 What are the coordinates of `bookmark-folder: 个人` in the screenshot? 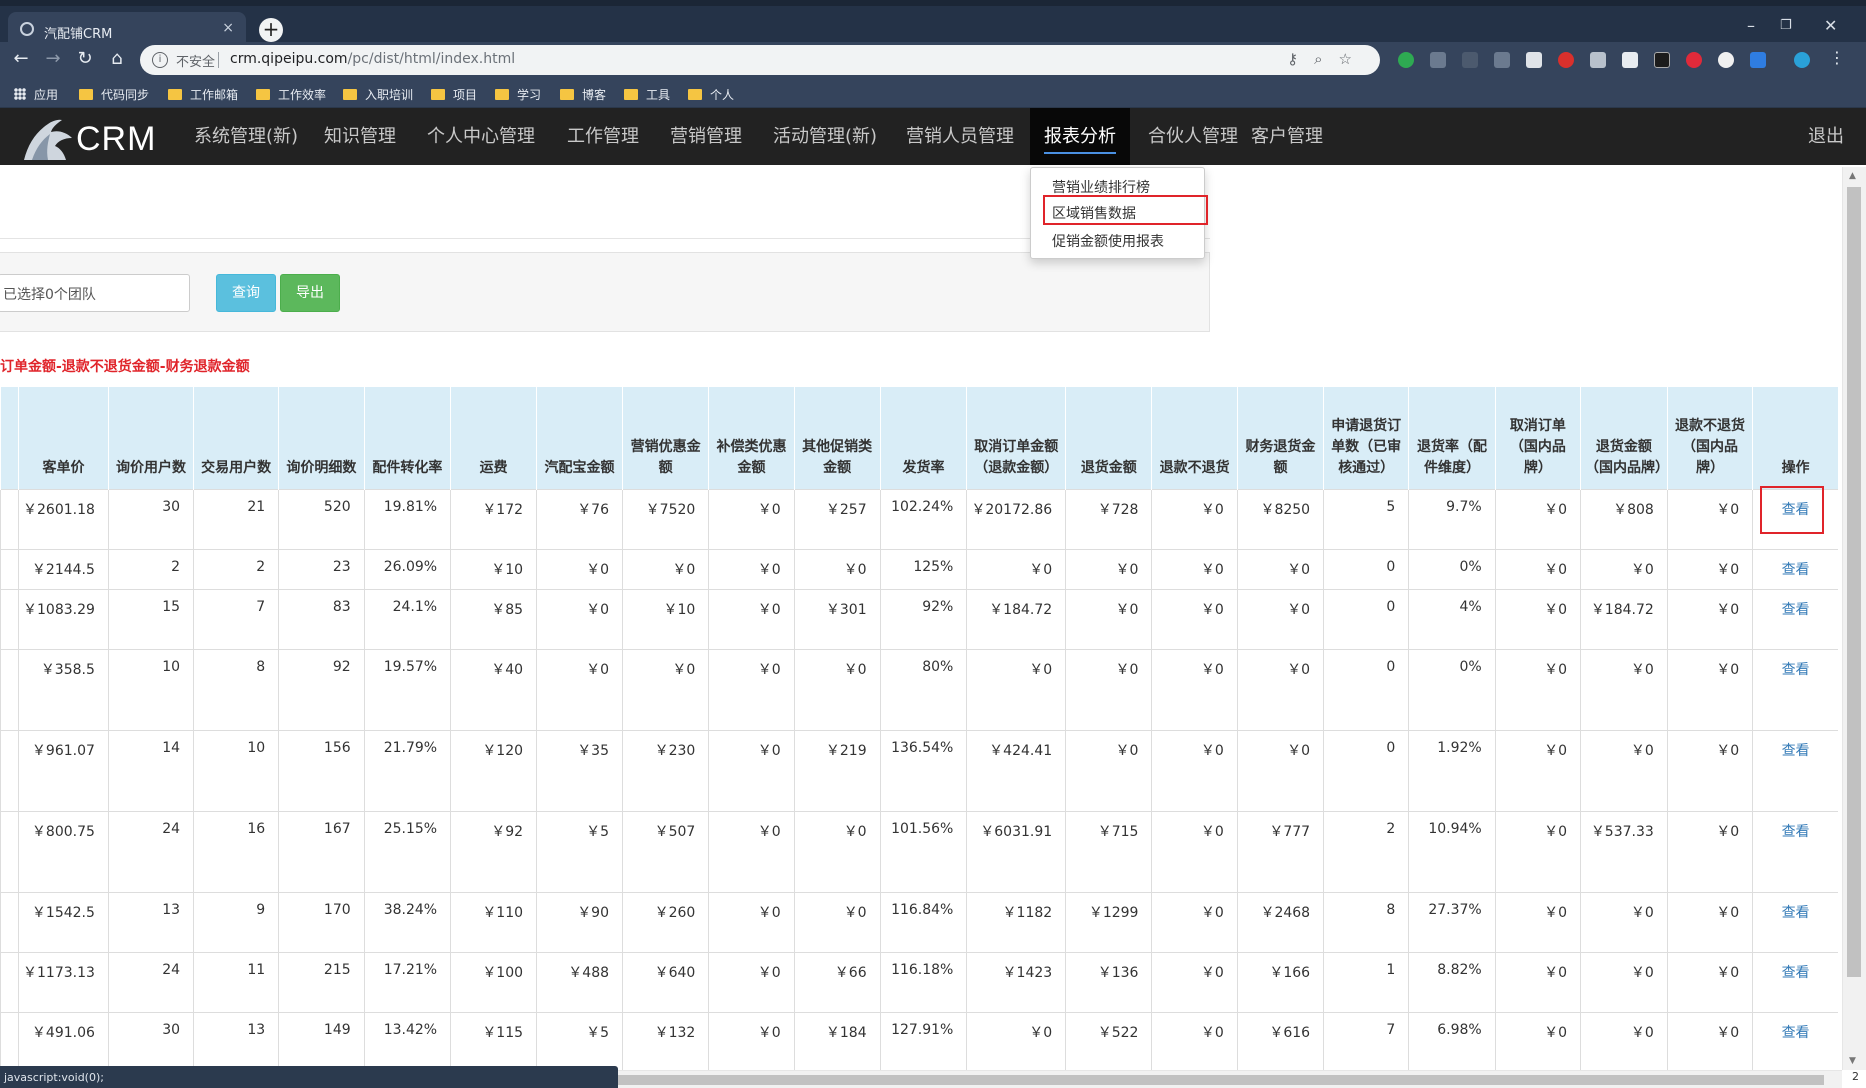 It's located at (711, 94).